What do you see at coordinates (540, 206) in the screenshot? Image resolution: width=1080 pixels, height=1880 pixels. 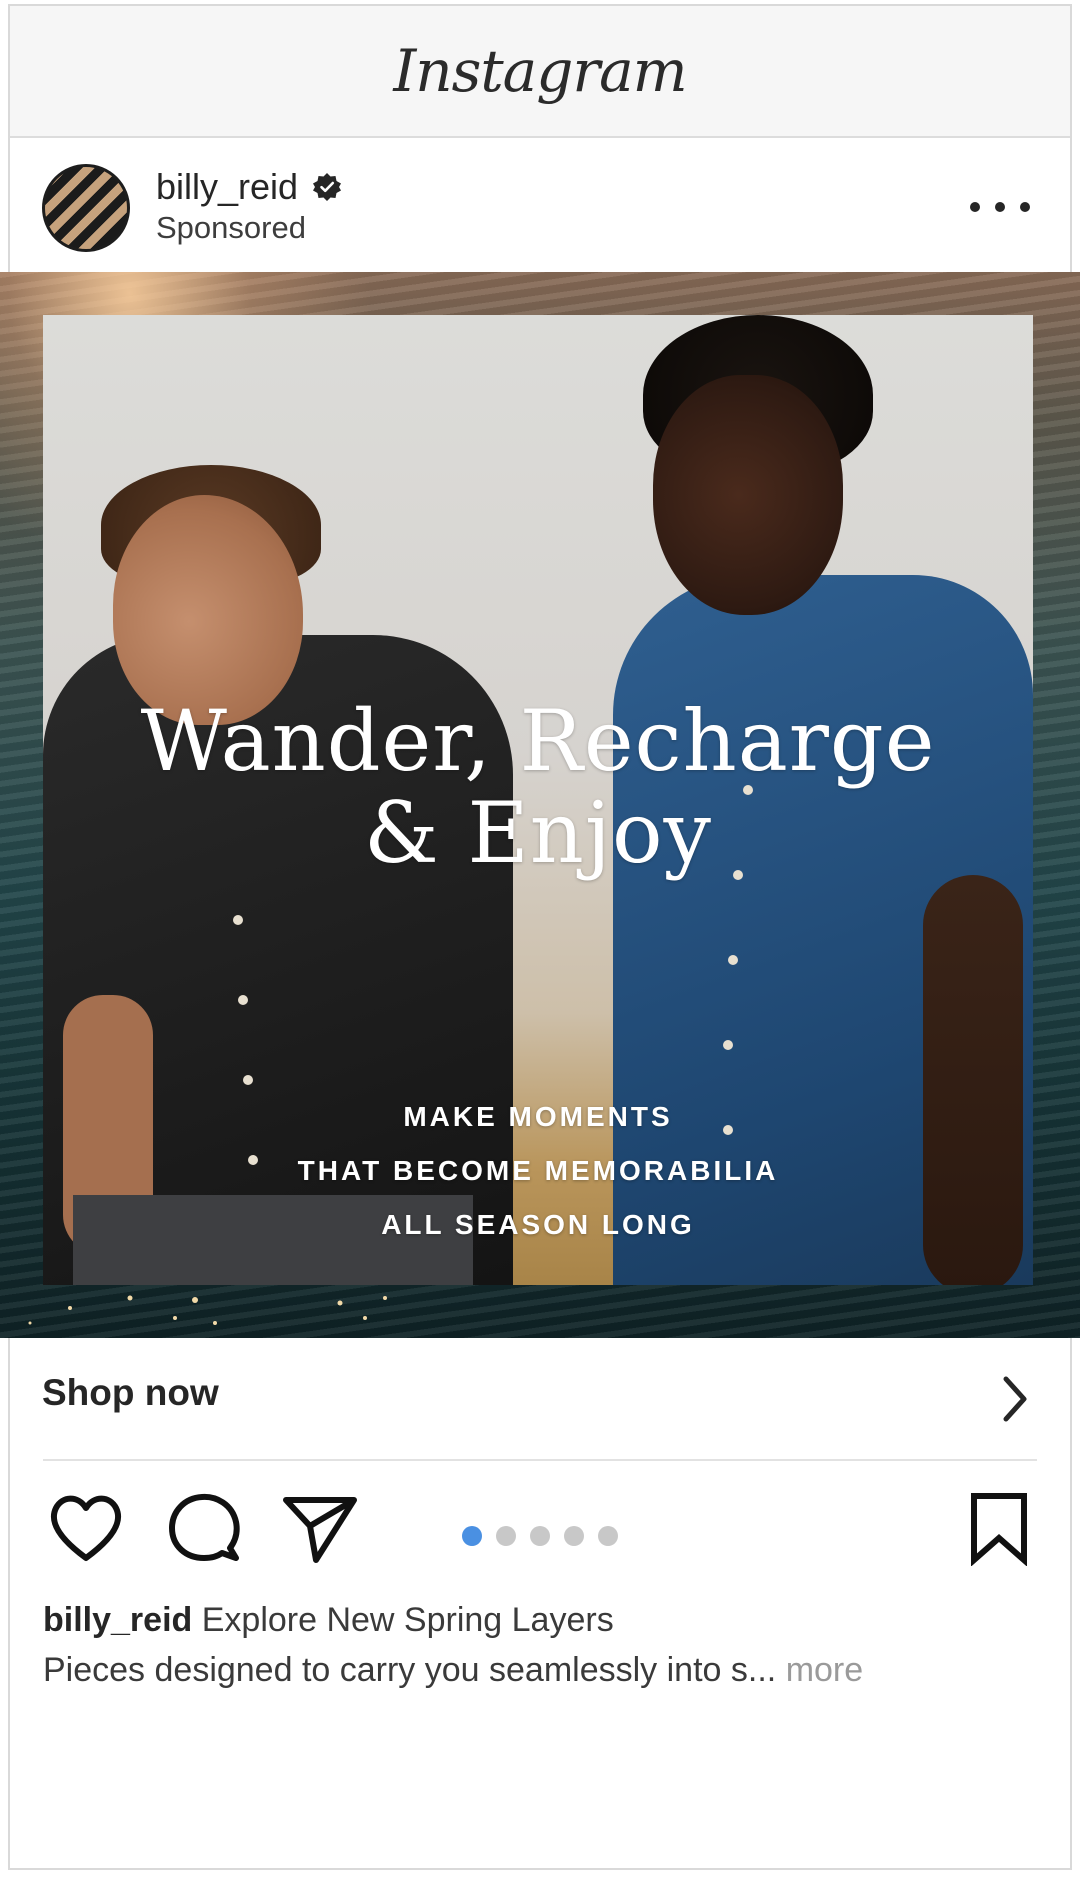 I see `post-header: billy_reid Sponsored` at bounding box center [540, 206].